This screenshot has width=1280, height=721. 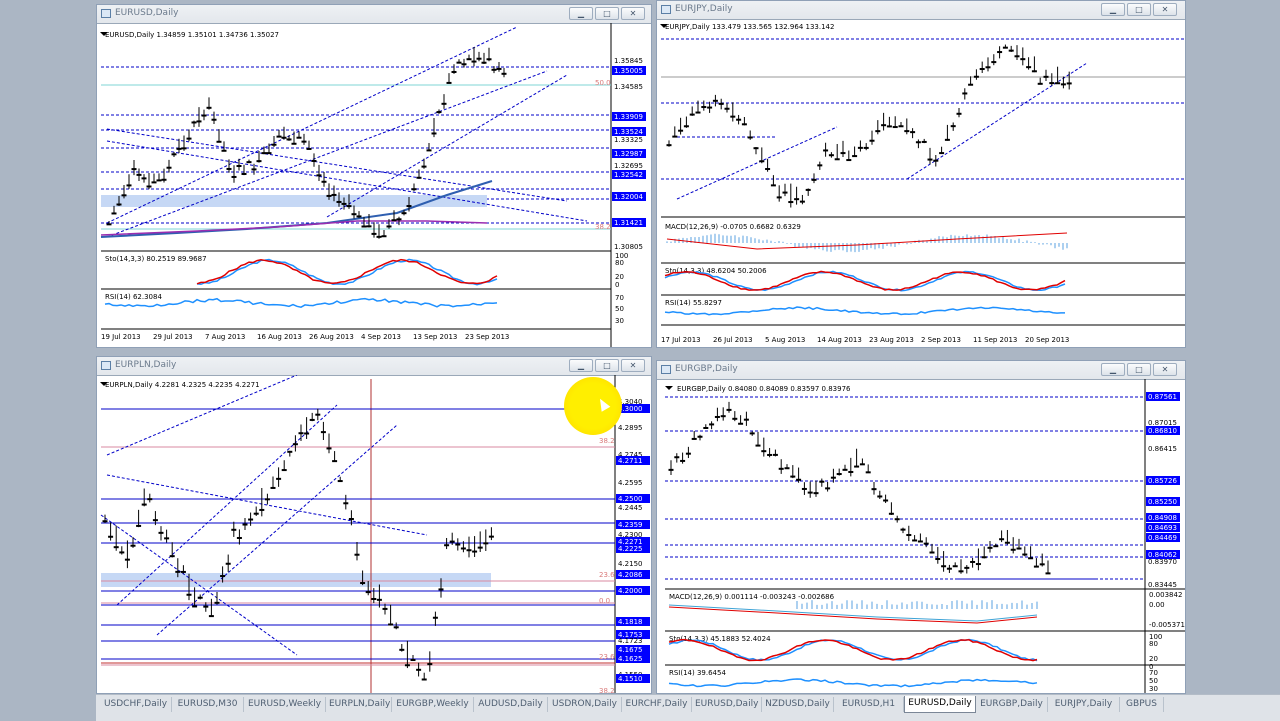 What do you see at coordinates (630, 622) in the screenshot?
I see `price-axis-label: 4.1818` at bounding box center [630, 622].